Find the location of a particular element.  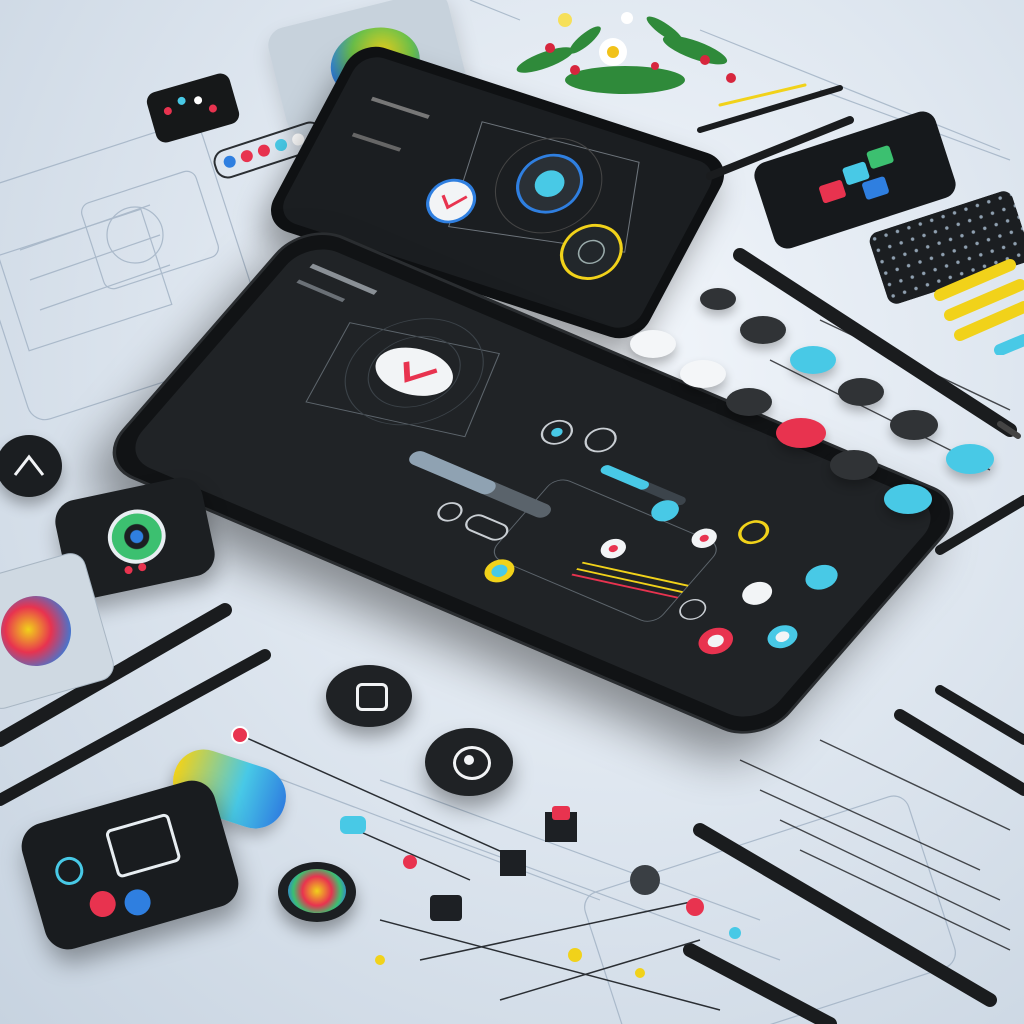

slider-handle-blue is located at coordinates (353, 825).